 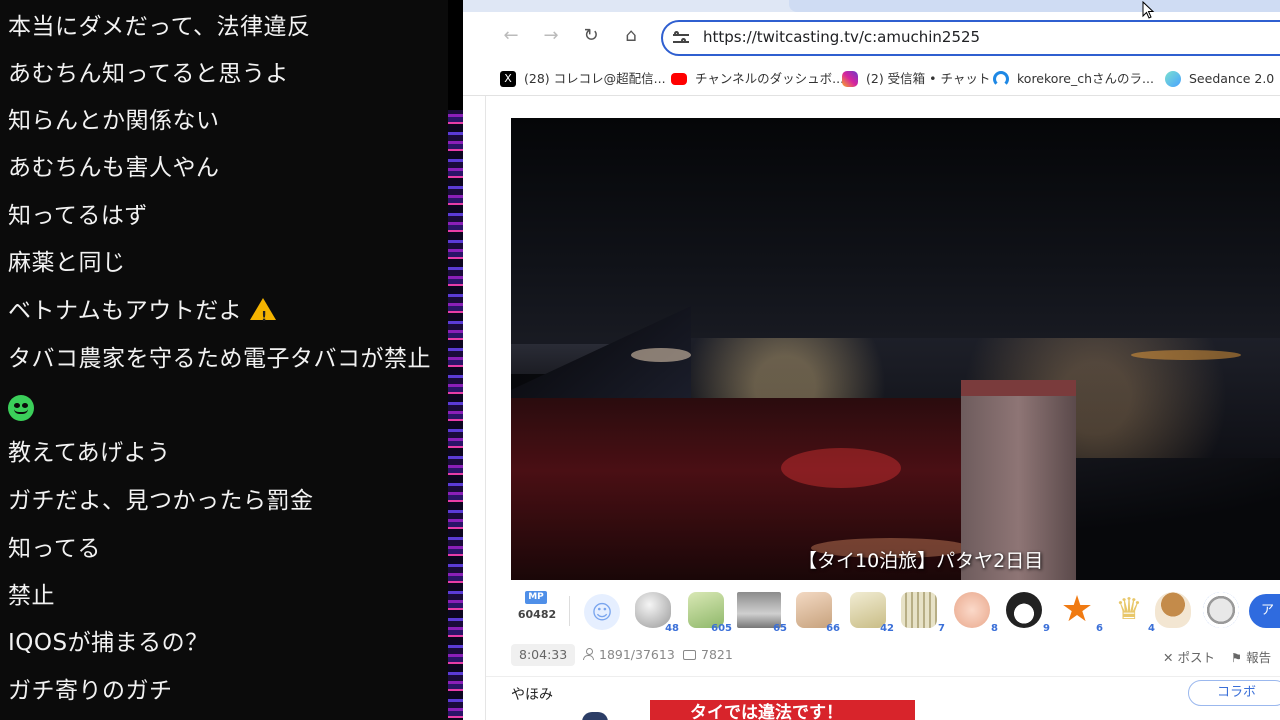 I want to click on tea-gift-icon: 605, so click(x=709, y=613).